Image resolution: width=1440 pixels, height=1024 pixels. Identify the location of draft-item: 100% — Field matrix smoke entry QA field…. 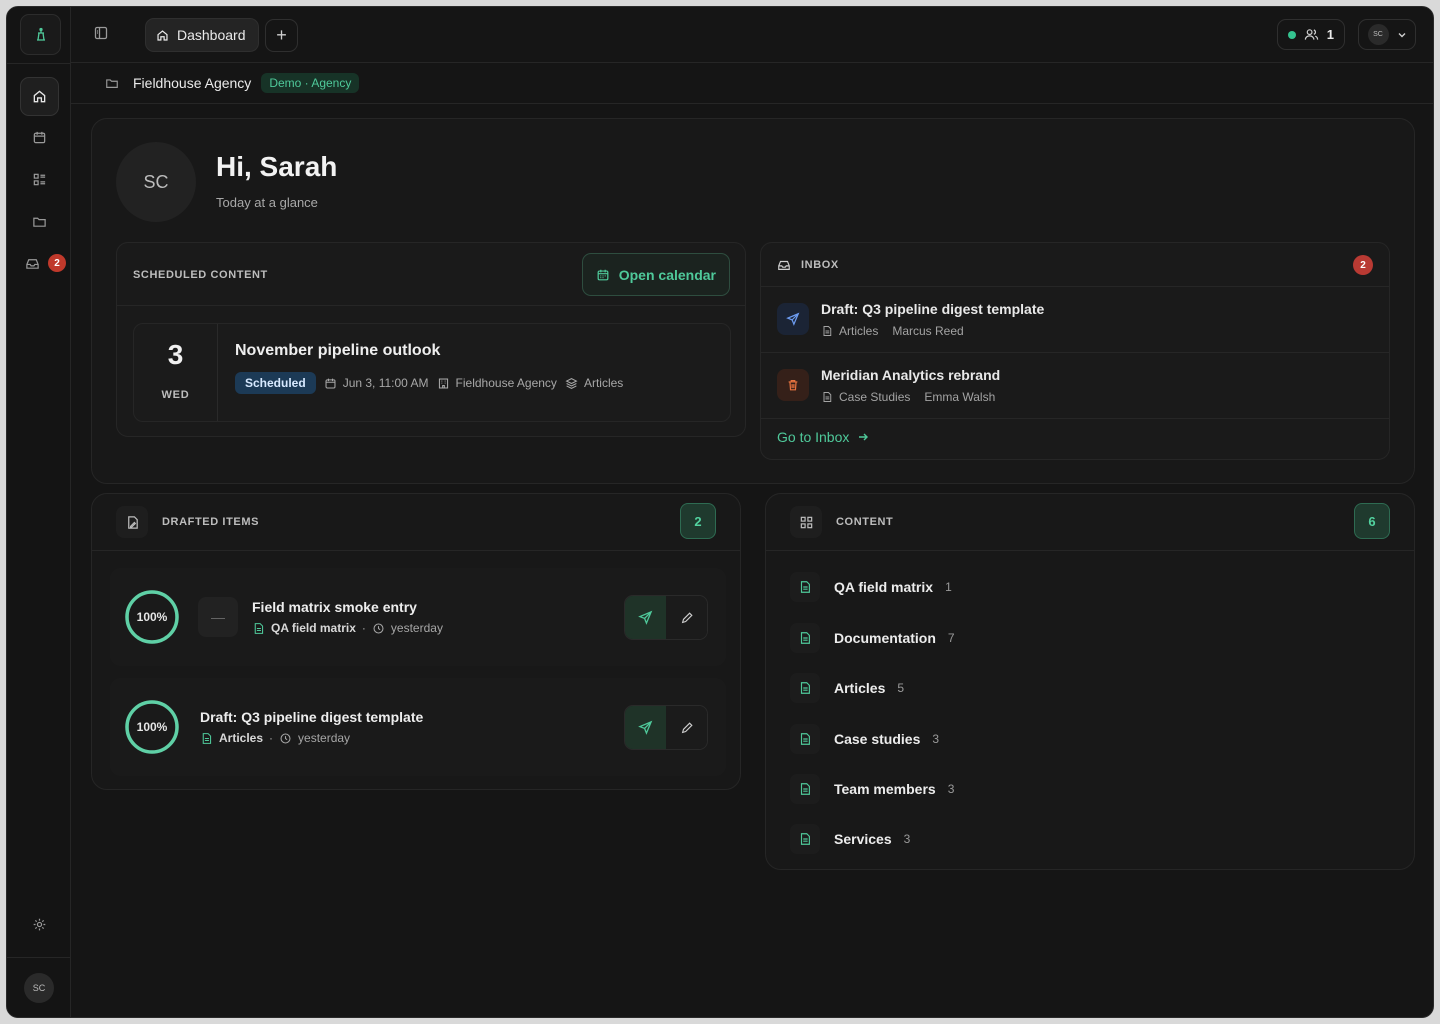
(418, 617).